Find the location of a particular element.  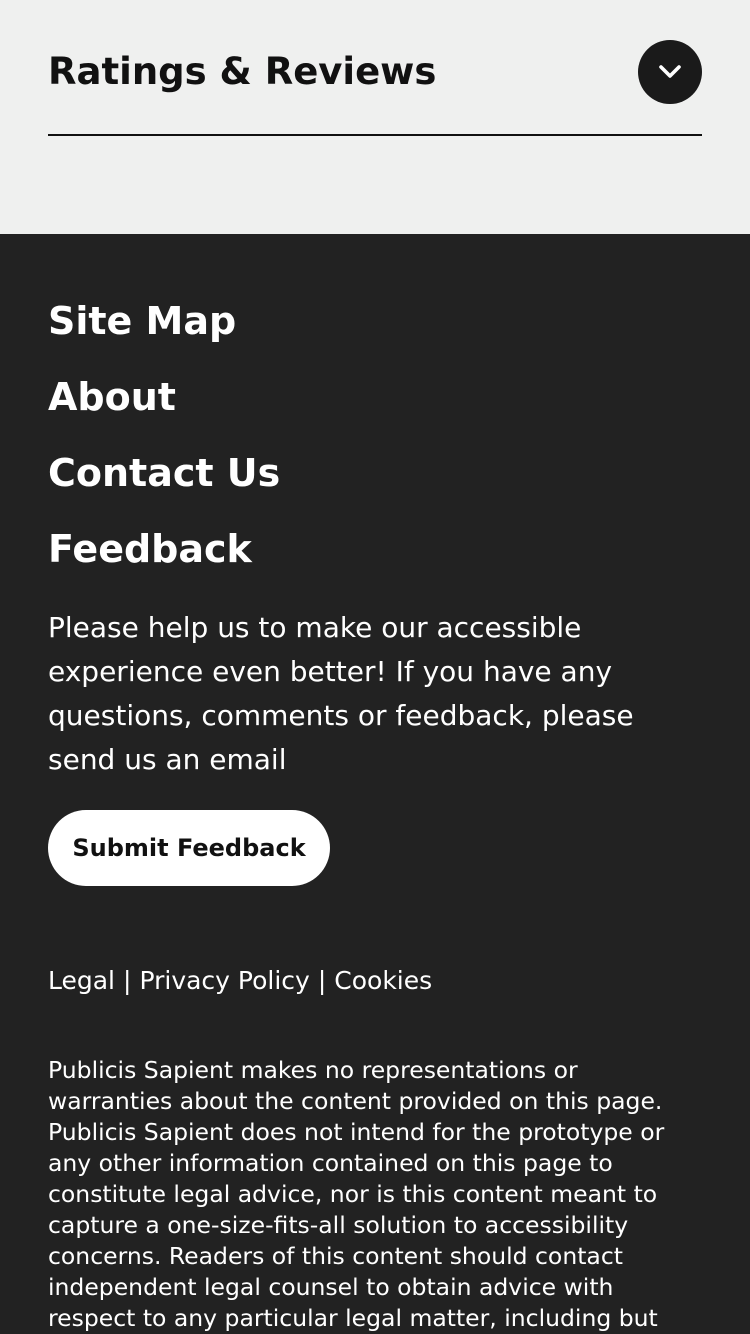

footer-nav: Site Map About Contact Us Feedback is located at coordinates (164, 448).